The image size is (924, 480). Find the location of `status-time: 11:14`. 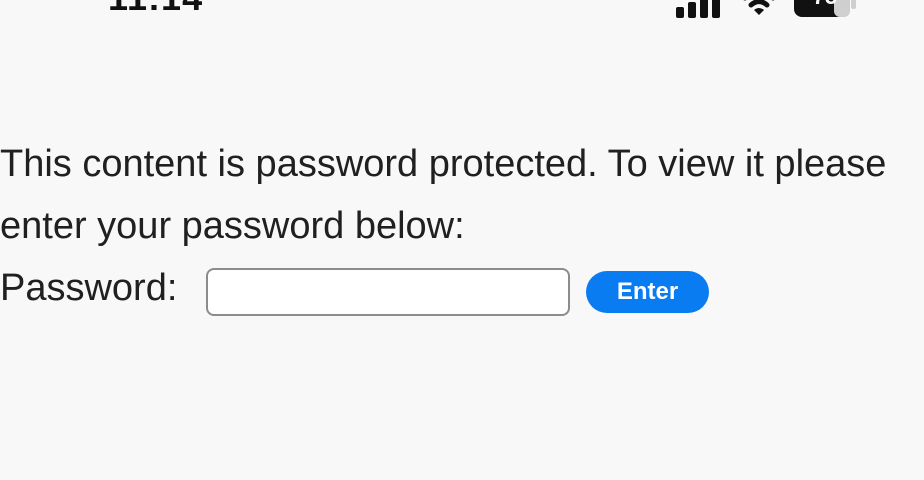

status-time: 11:14 is located at coordinates (155, 9).